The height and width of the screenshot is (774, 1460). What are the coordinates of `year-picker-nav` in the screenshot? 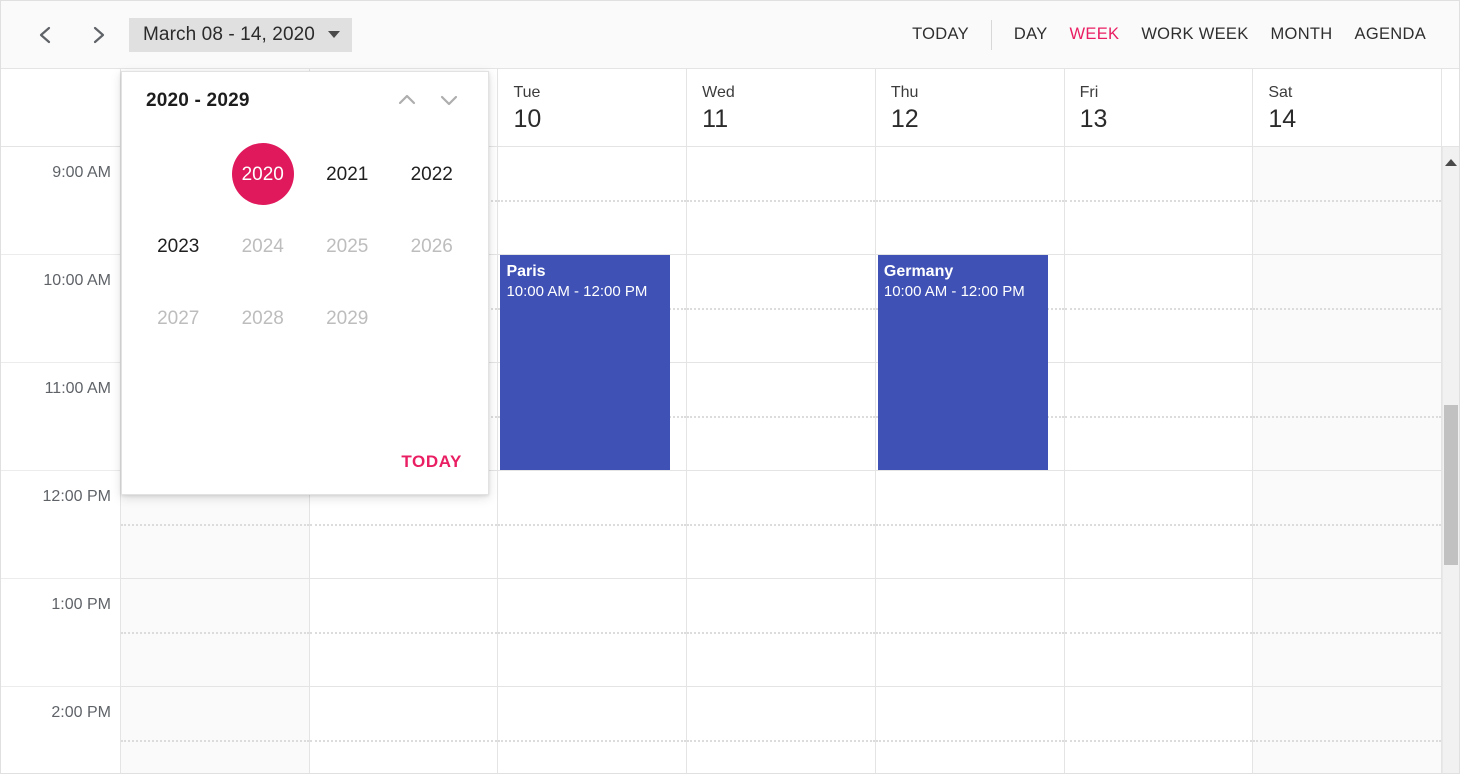 It's located at (428, 101).